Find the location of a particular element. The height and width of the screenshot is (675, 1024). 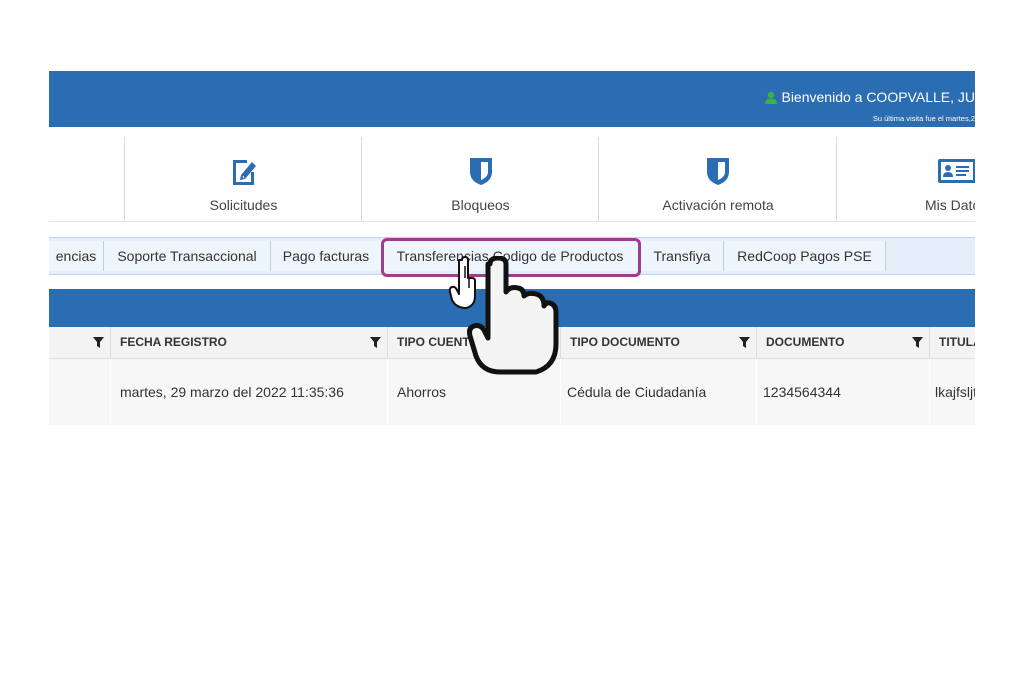

menu-label: Bloqueos is located at coordinates (480, 205).